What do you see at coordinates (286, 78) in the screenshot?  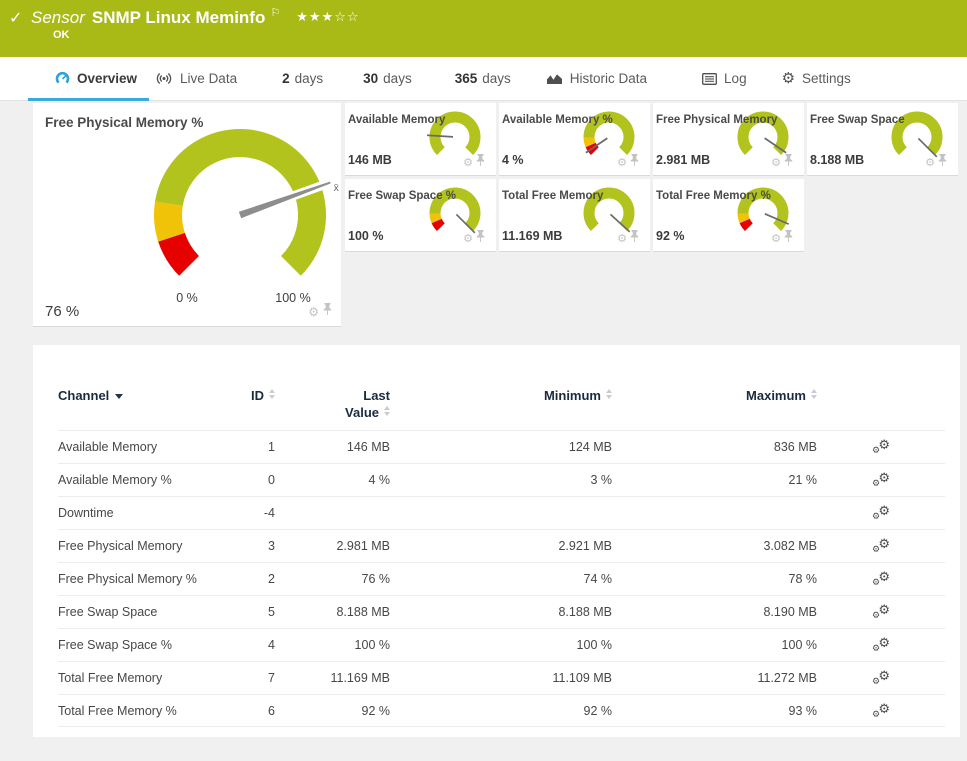 I see `tab-number: 2` at bounding box center [286, 78].